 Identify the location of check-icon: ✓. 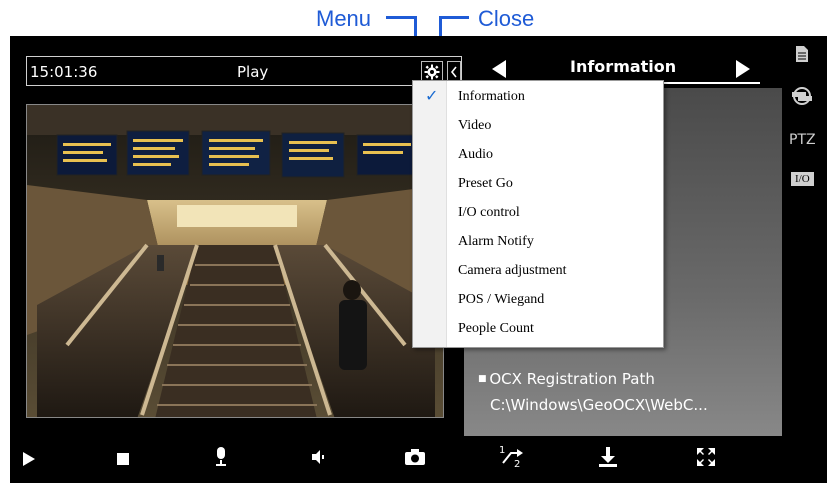
(432, 96).